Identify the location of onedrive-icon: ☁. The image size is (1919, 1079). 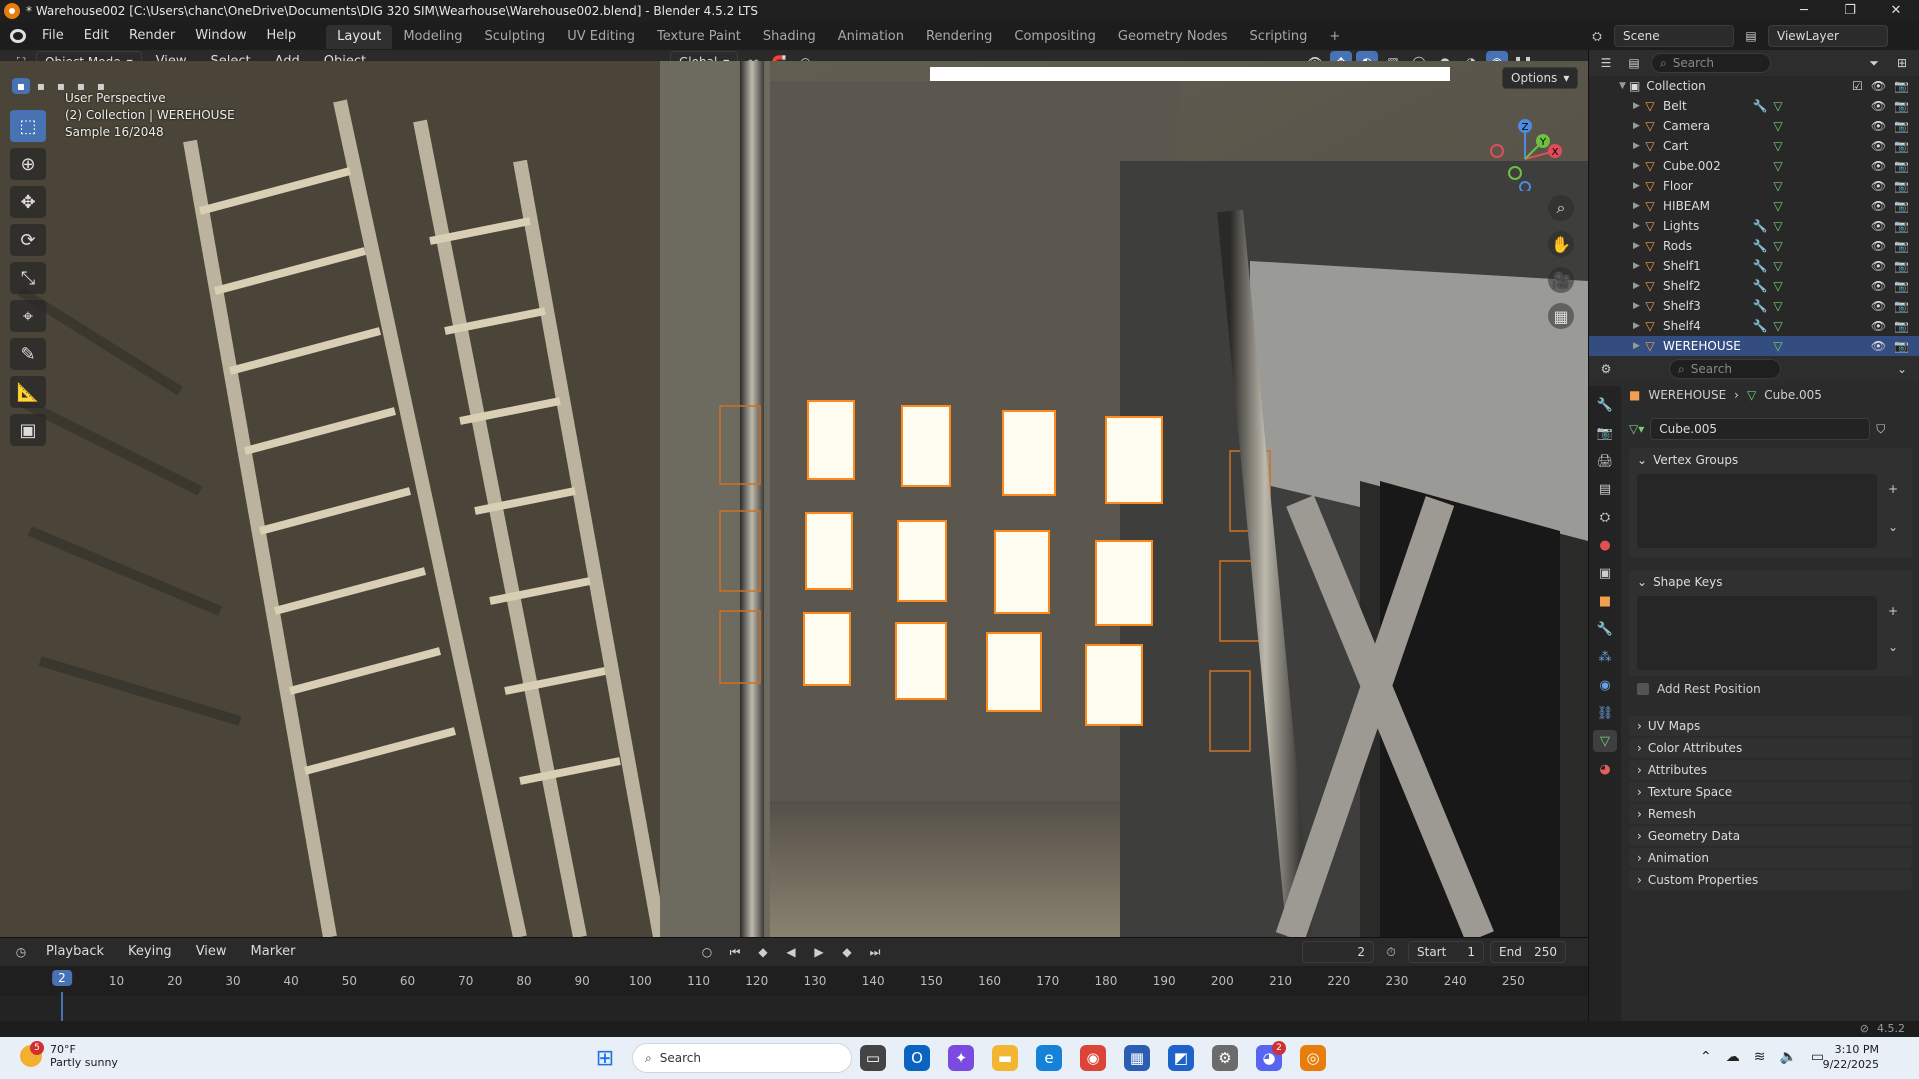
(1733, 1057).